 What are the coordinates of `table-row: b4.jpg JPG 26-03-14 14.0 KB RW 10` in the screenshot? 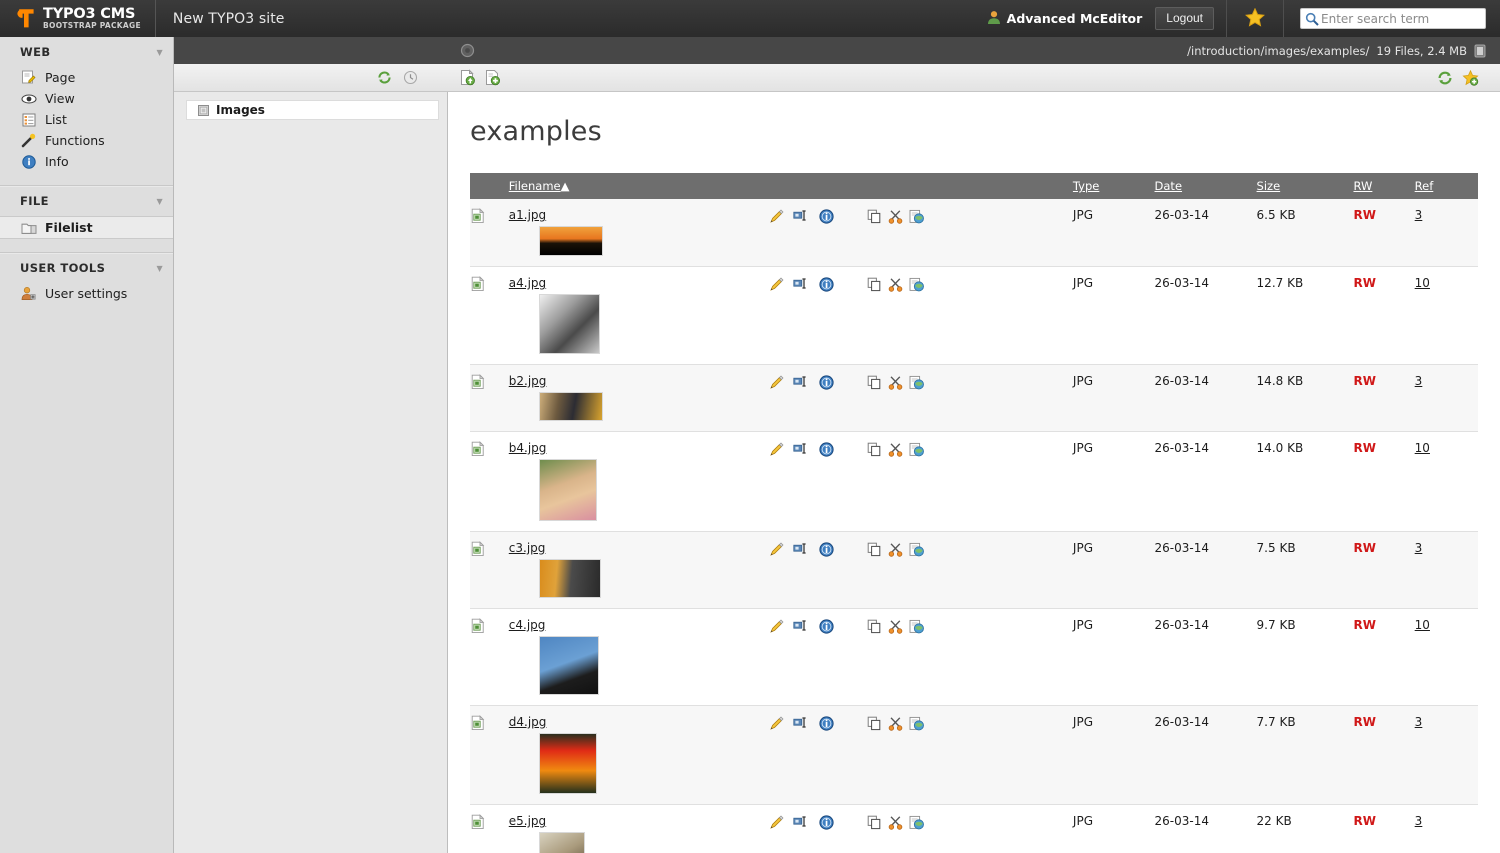 It's located at (974, 481).